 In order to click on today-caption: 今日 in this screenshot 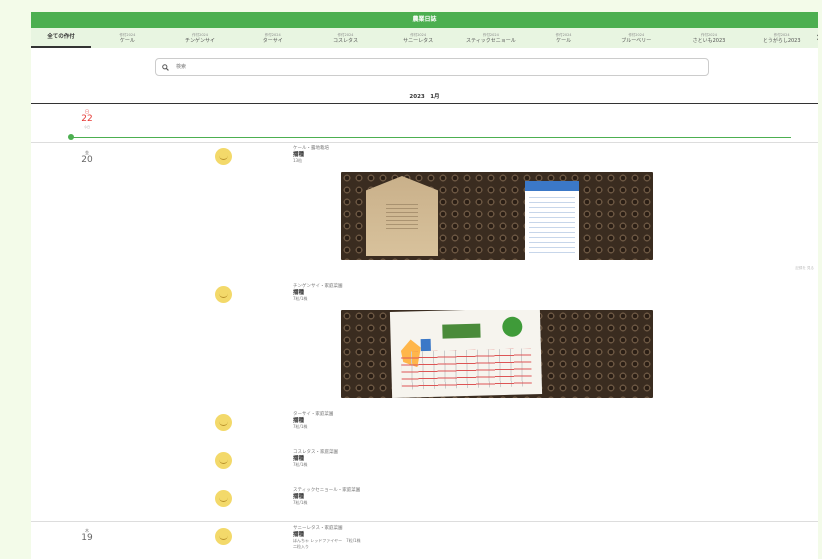, I will do `click(86, 127)`.